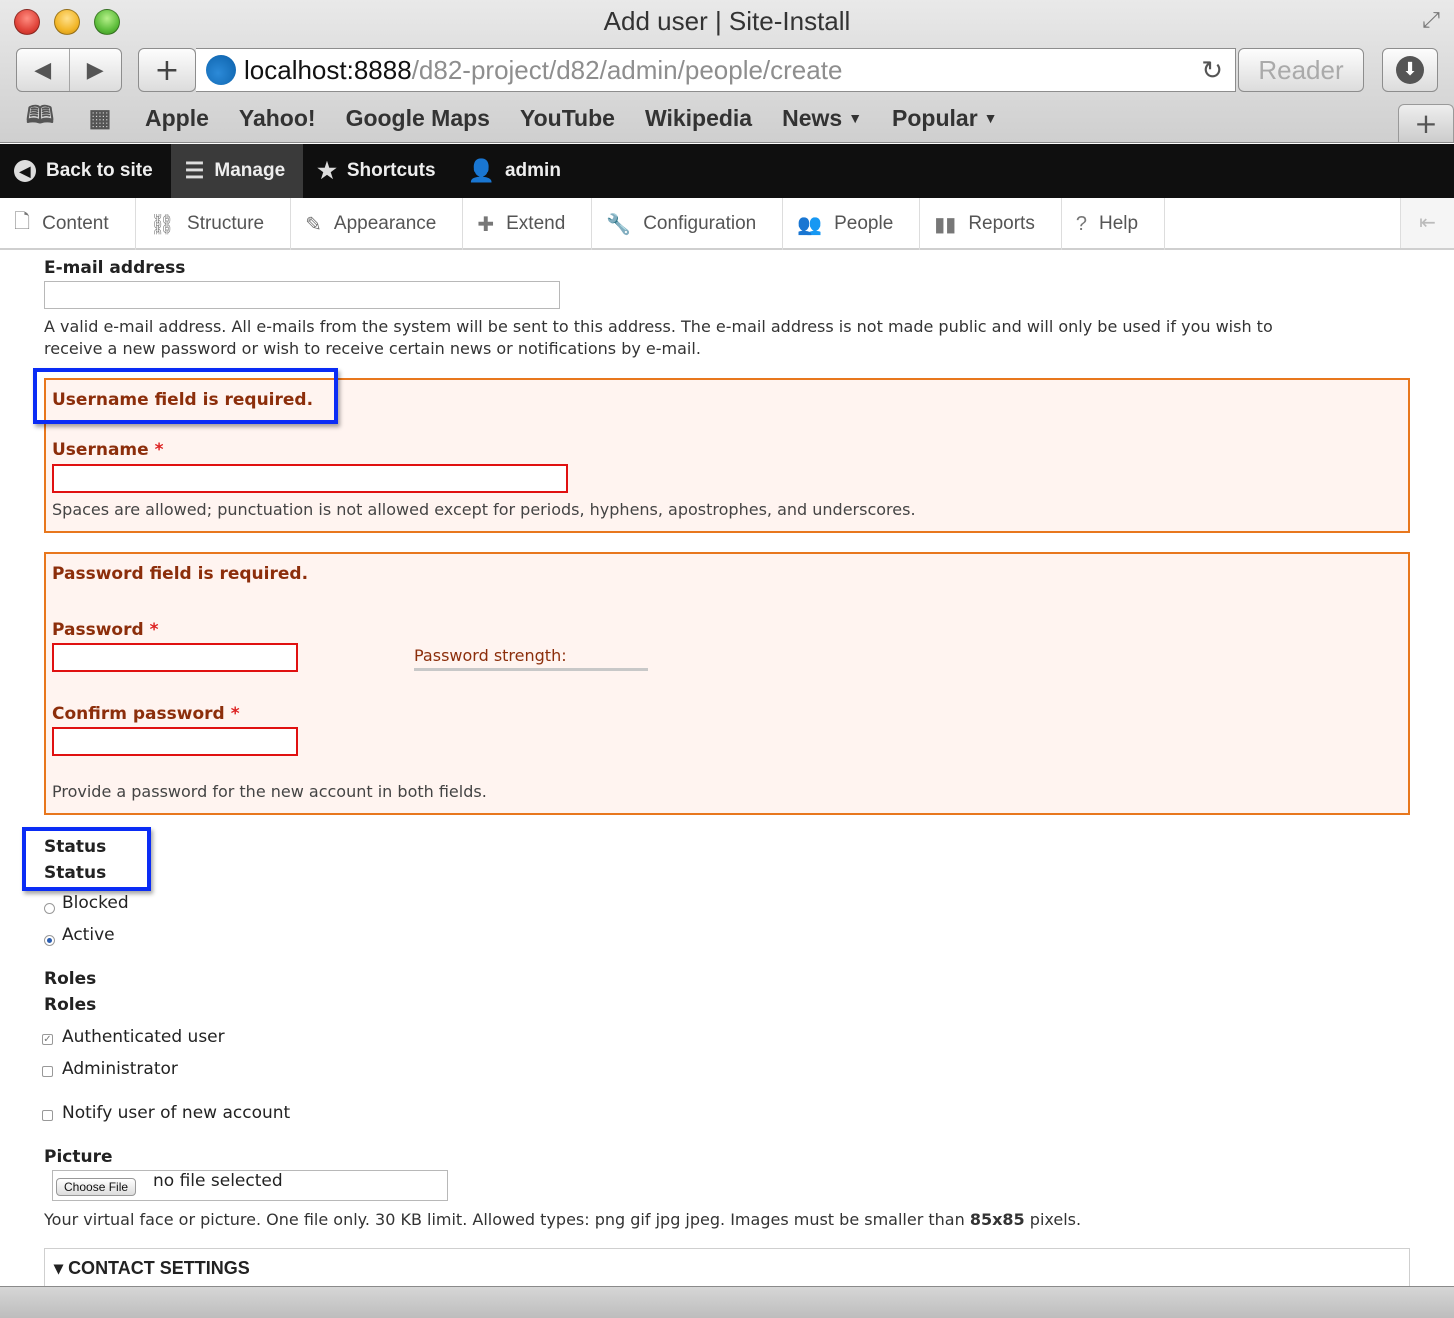 This screenshot has height=1318, width=1454. Describe the element at coordinates (98, 630) in the screenshot. I see `password-label-text: Password` at that location.